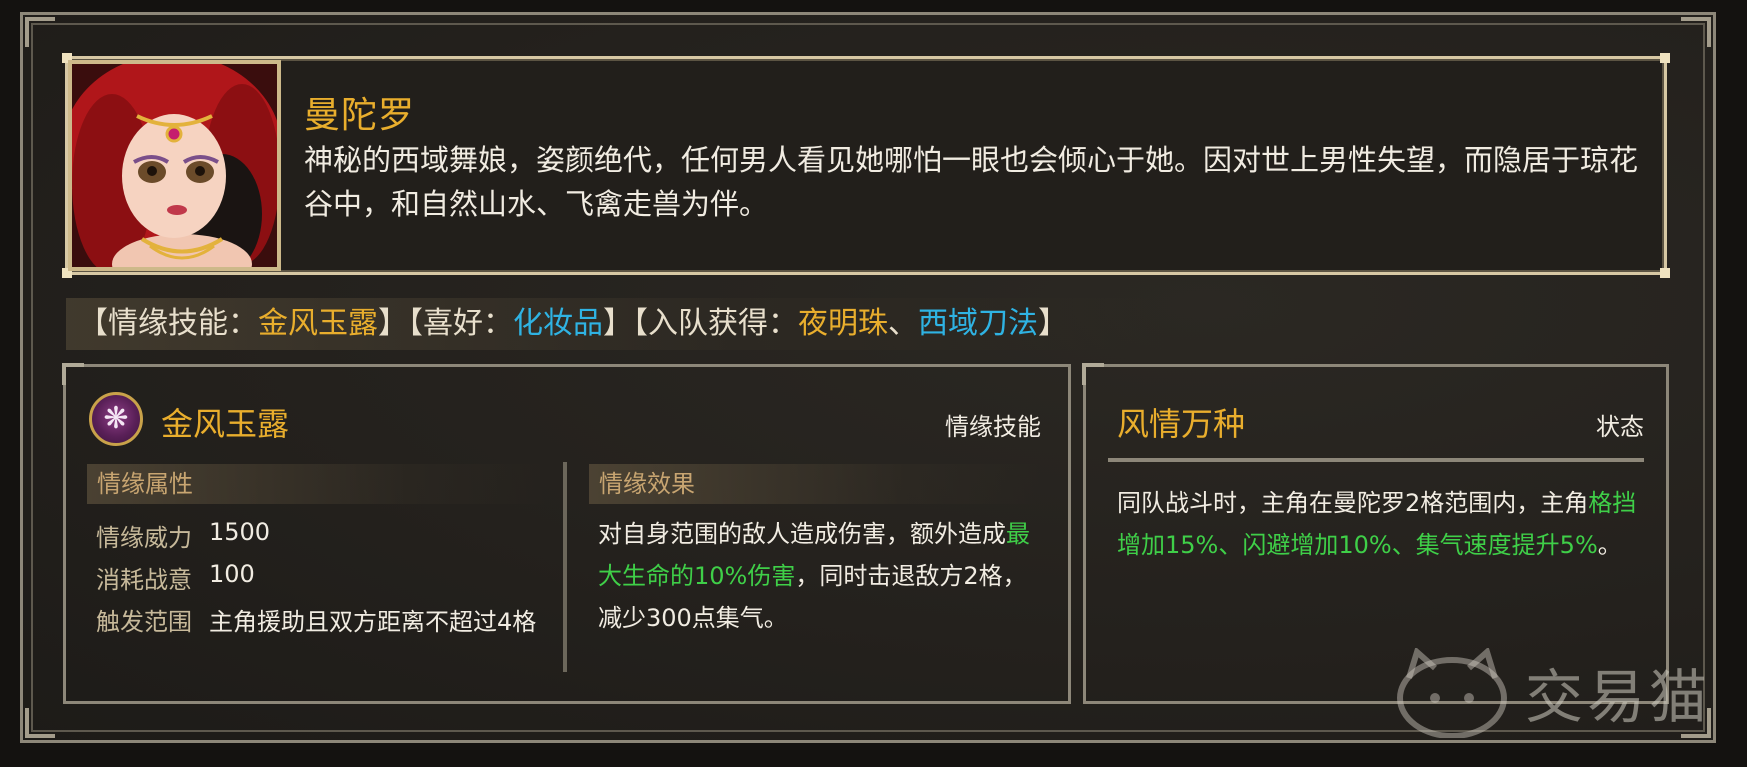 This screenshot has height=767, width=1747. Describe the element at coordinates (993, 427) in the screenshot. I see `skill-type-label: 情缘技能` at that location.